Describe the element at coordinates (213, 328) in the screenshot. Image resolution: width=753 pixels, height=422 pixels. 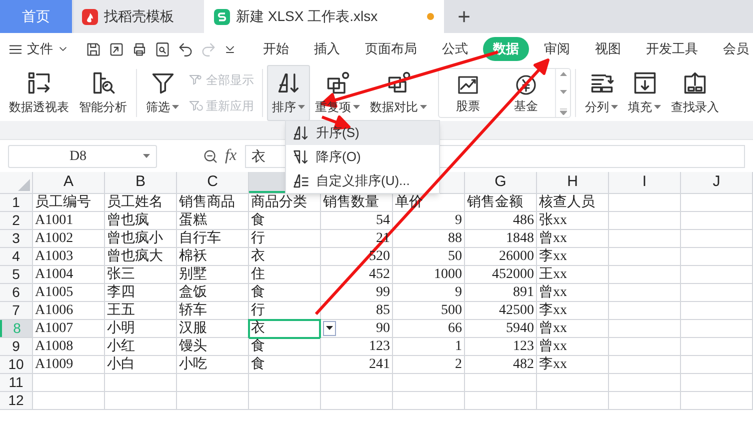
I see `table-cell: 汉服` at that location.